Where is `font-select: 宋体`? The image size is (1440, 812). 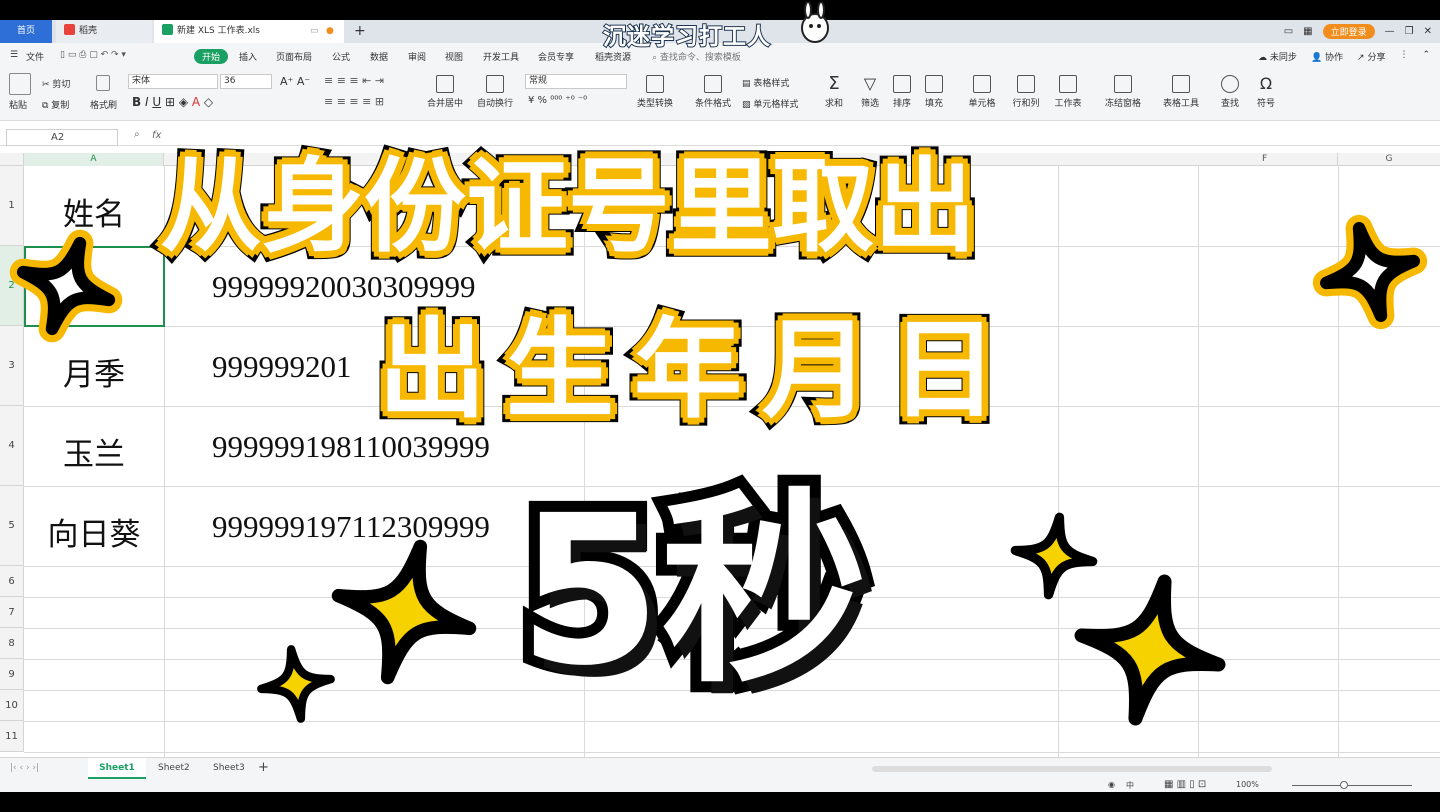 font-select: 宋体 is located at coordinates (173, 81).